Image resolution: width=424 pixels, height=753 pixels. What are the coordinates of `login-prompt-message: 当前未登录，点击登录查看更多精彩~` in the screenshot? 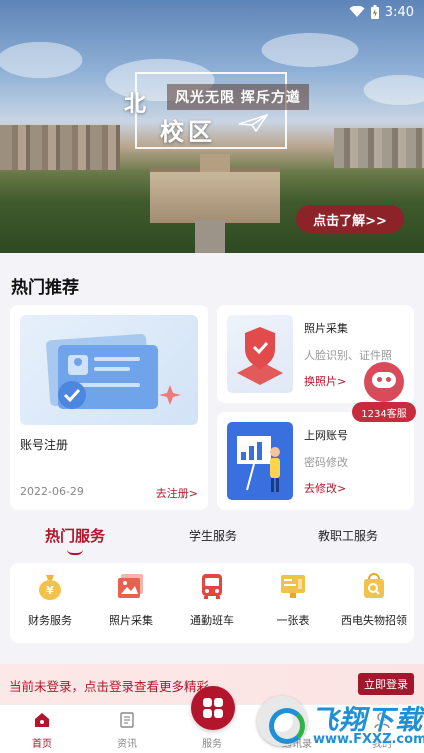 It's located at (114, 686).